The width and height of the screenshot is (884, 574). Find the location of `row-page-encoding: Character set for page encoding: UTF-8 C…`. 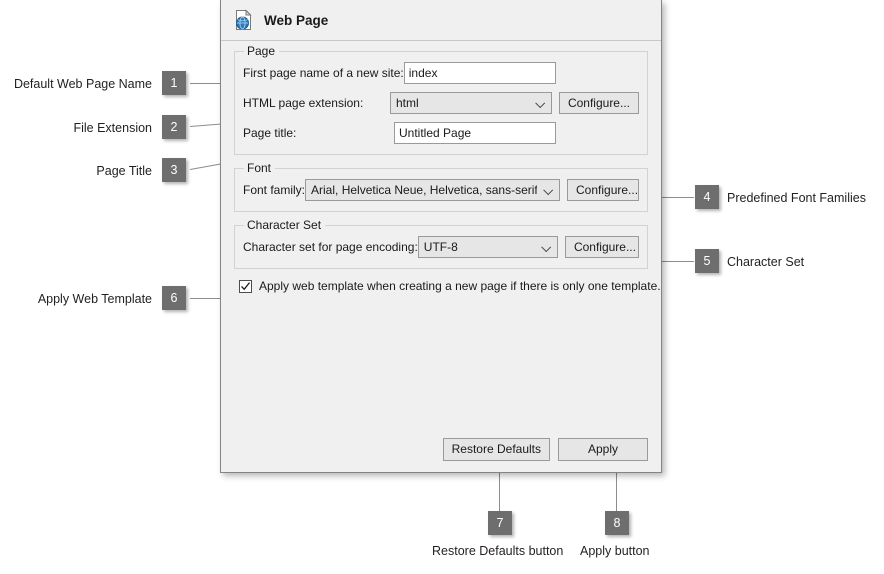

row-page-encoding: Character set for page encoding: UTF-8 C… is located at coordinates (441, 246).